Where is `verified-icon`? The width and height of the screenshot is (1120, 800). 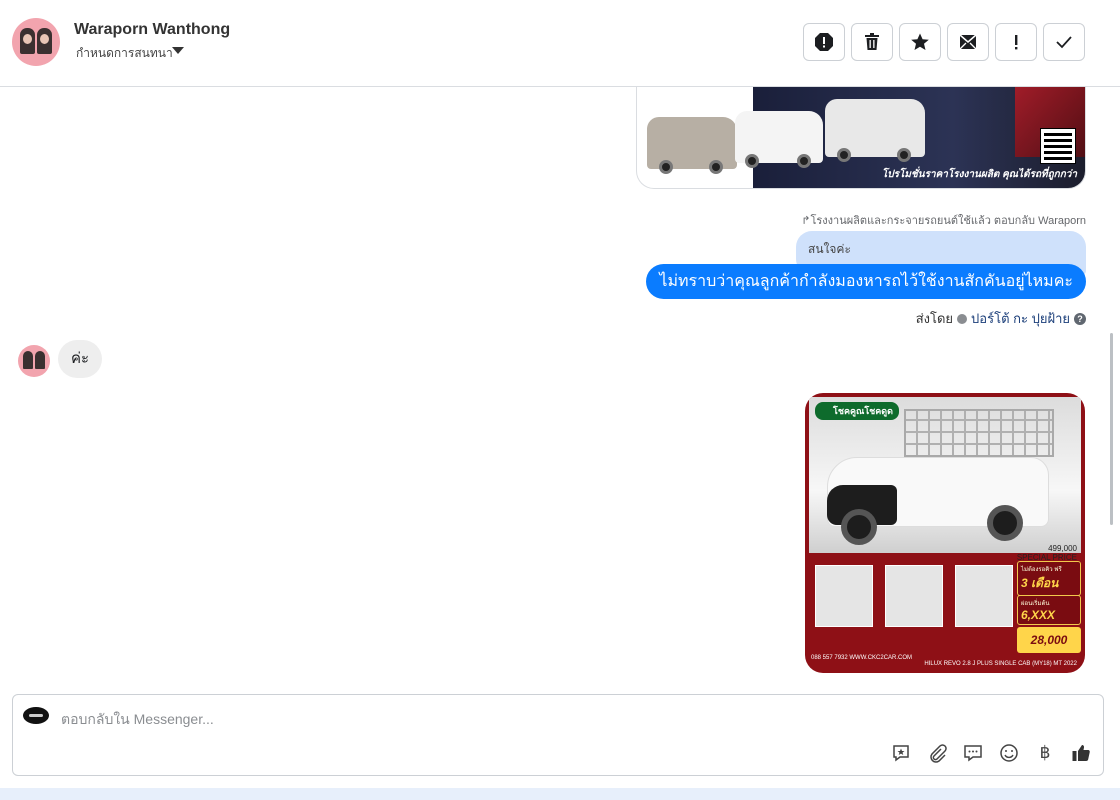 verified-icon is located at coordinates (962, 318).